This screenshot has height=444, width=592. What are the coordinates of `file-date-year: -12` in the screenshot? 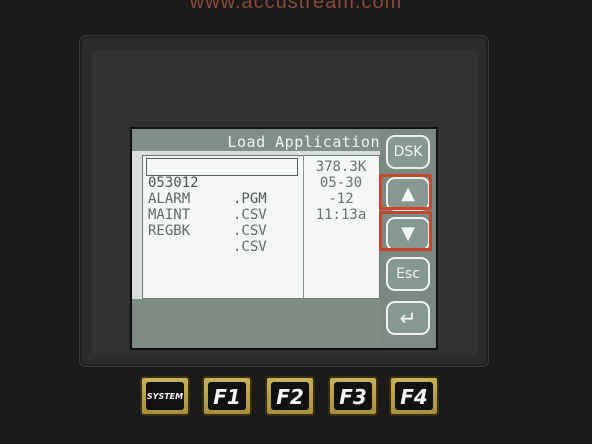 It's located at (341, 199).